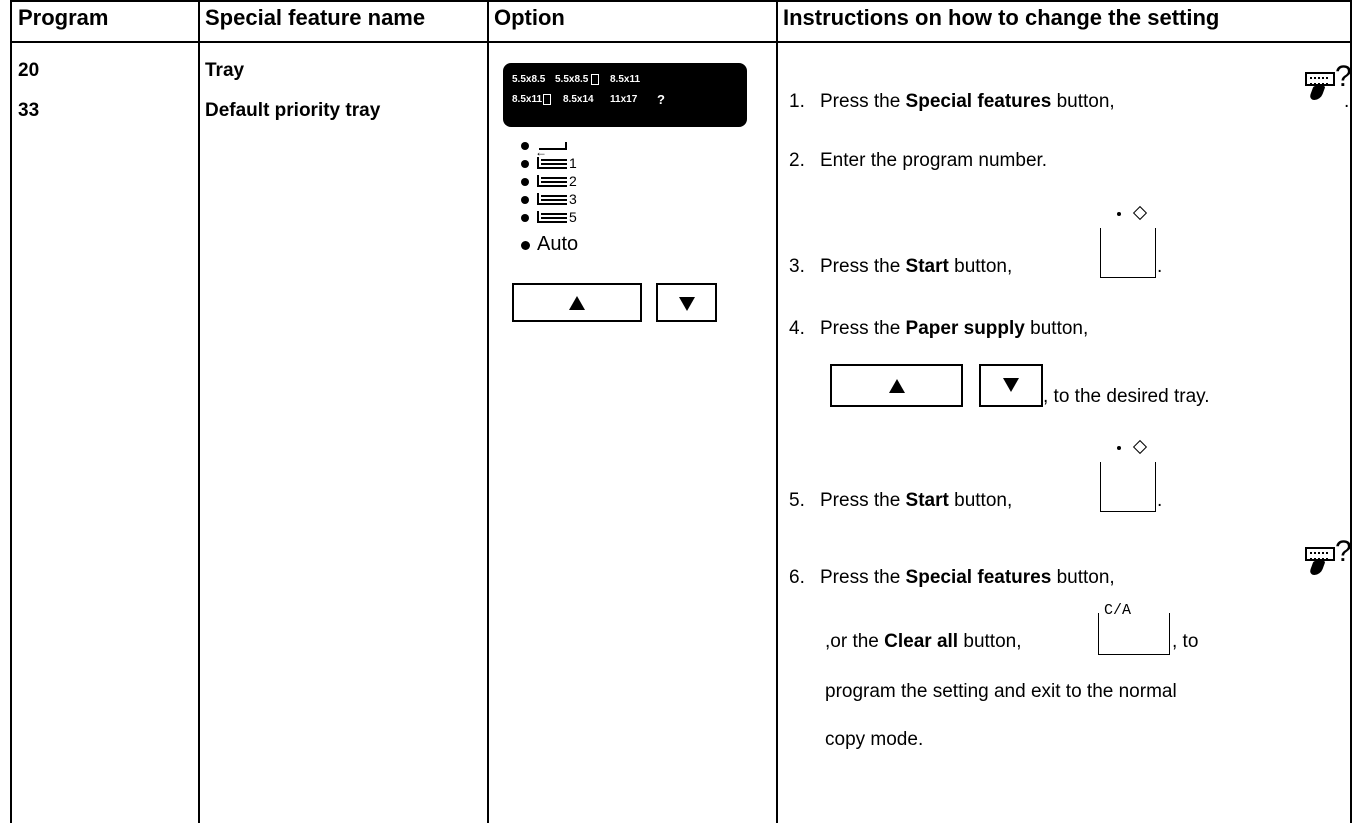  I want to click on auto-label: Auto, so click(558, 244).